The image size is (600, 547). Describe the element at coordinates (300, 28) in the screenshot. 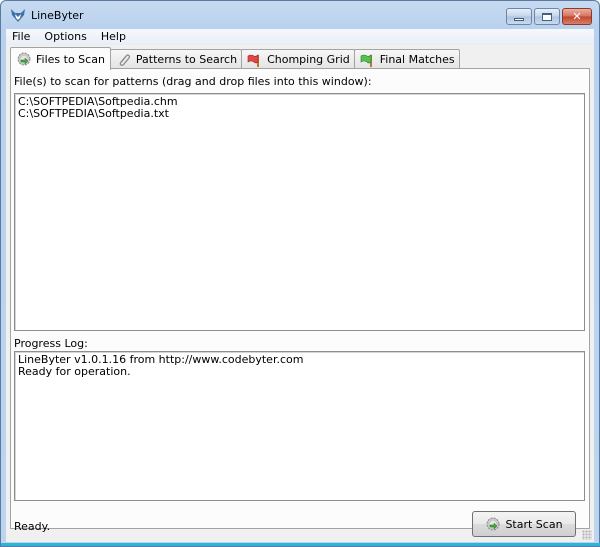

I see `title-bar: LineByter SOFTPEDIA ✕` at that location.